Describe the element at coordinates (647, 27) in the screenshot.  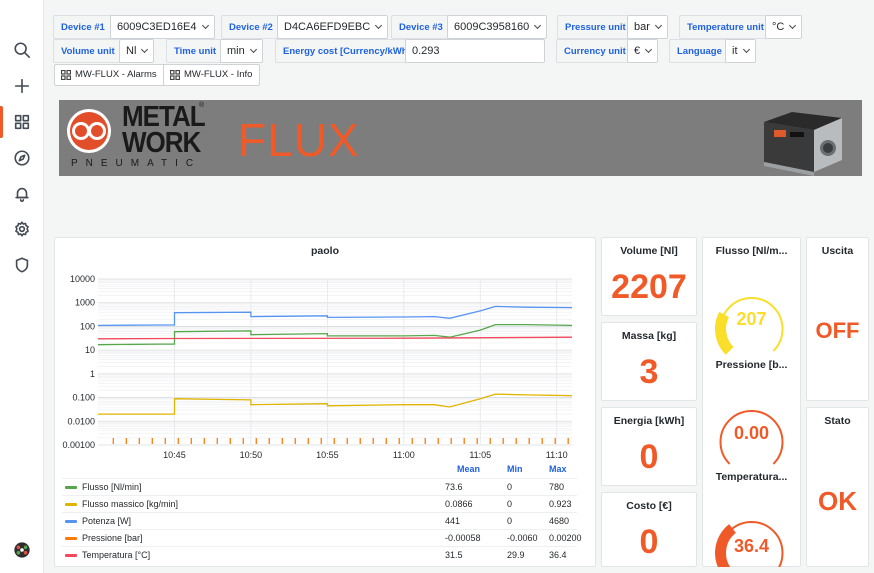
I see `pressure-unit-select: bar` at that location.